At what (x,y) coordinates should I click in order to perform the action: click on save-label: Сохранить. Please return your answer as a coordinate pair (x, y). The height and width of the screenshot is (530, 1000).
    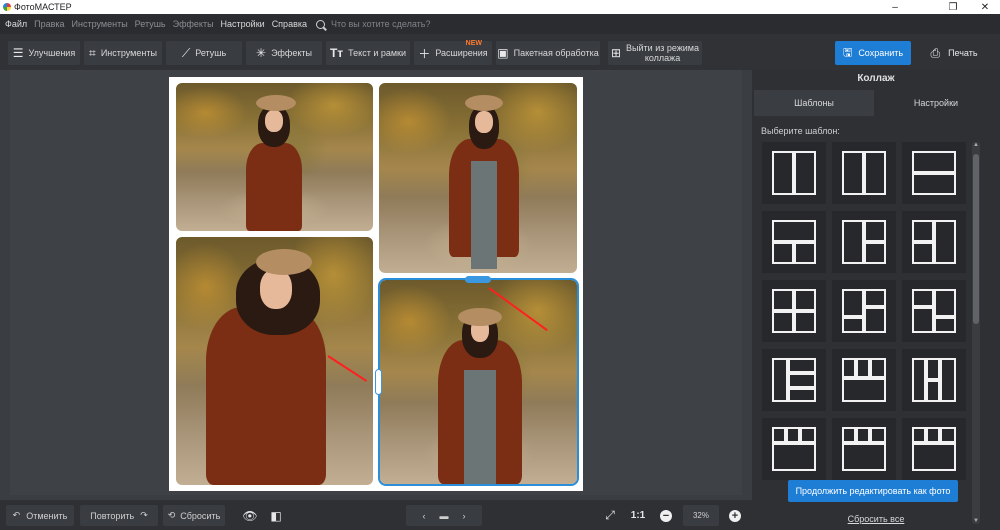
    Looking at the image, I should click on (881, 53).